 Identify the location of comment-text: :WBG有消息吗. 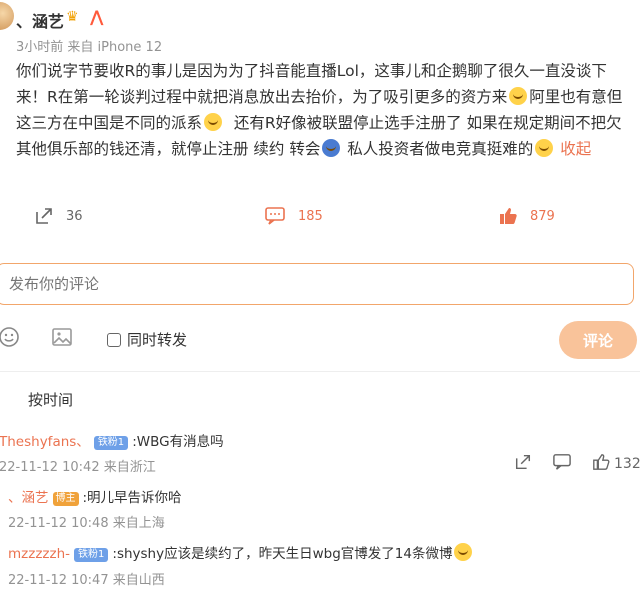
(178, 442).